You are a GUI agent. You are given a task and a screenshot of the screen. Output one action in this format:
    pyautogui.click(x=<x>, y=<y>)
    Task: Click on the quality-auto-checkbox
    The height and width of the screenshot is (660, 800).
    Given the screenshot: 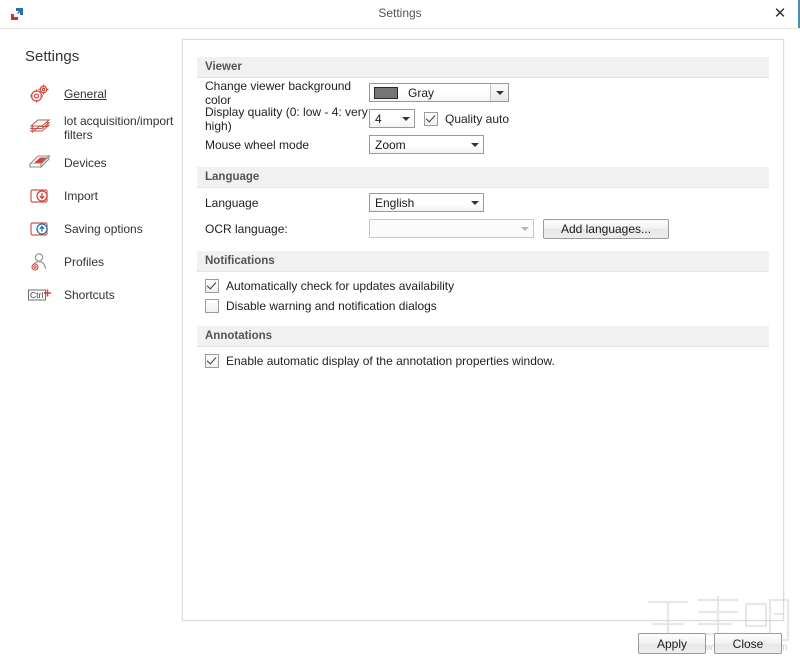 What is the action you would take?
    pyautogui.click(x=431, y=118)
    